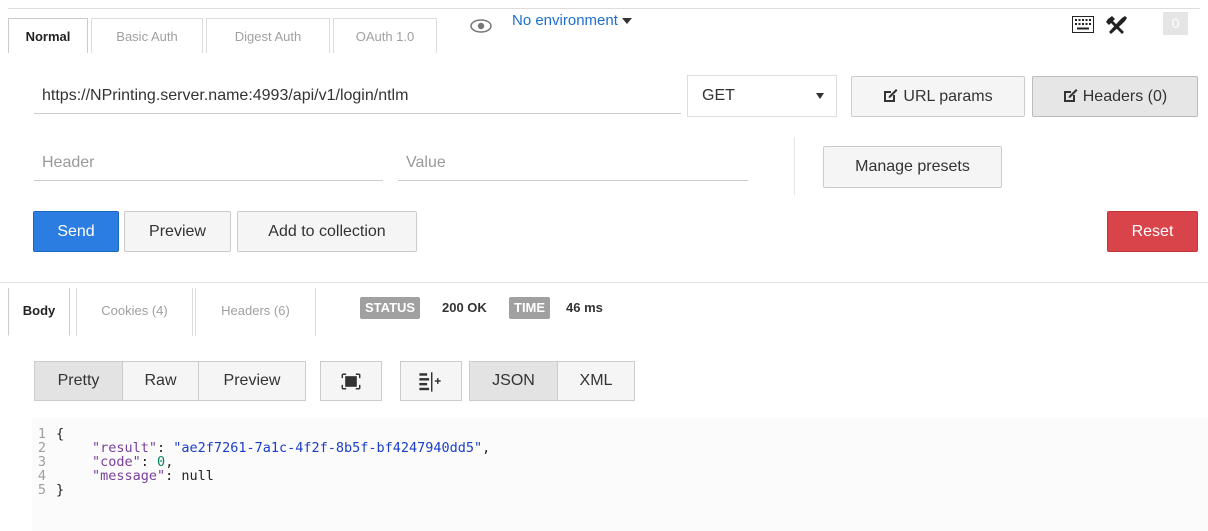 The height and width of the screenshot is (531, 1208). Describe the element at coordinates (1117, 25) in the screenshot. I see `wrench-icon` at that location.